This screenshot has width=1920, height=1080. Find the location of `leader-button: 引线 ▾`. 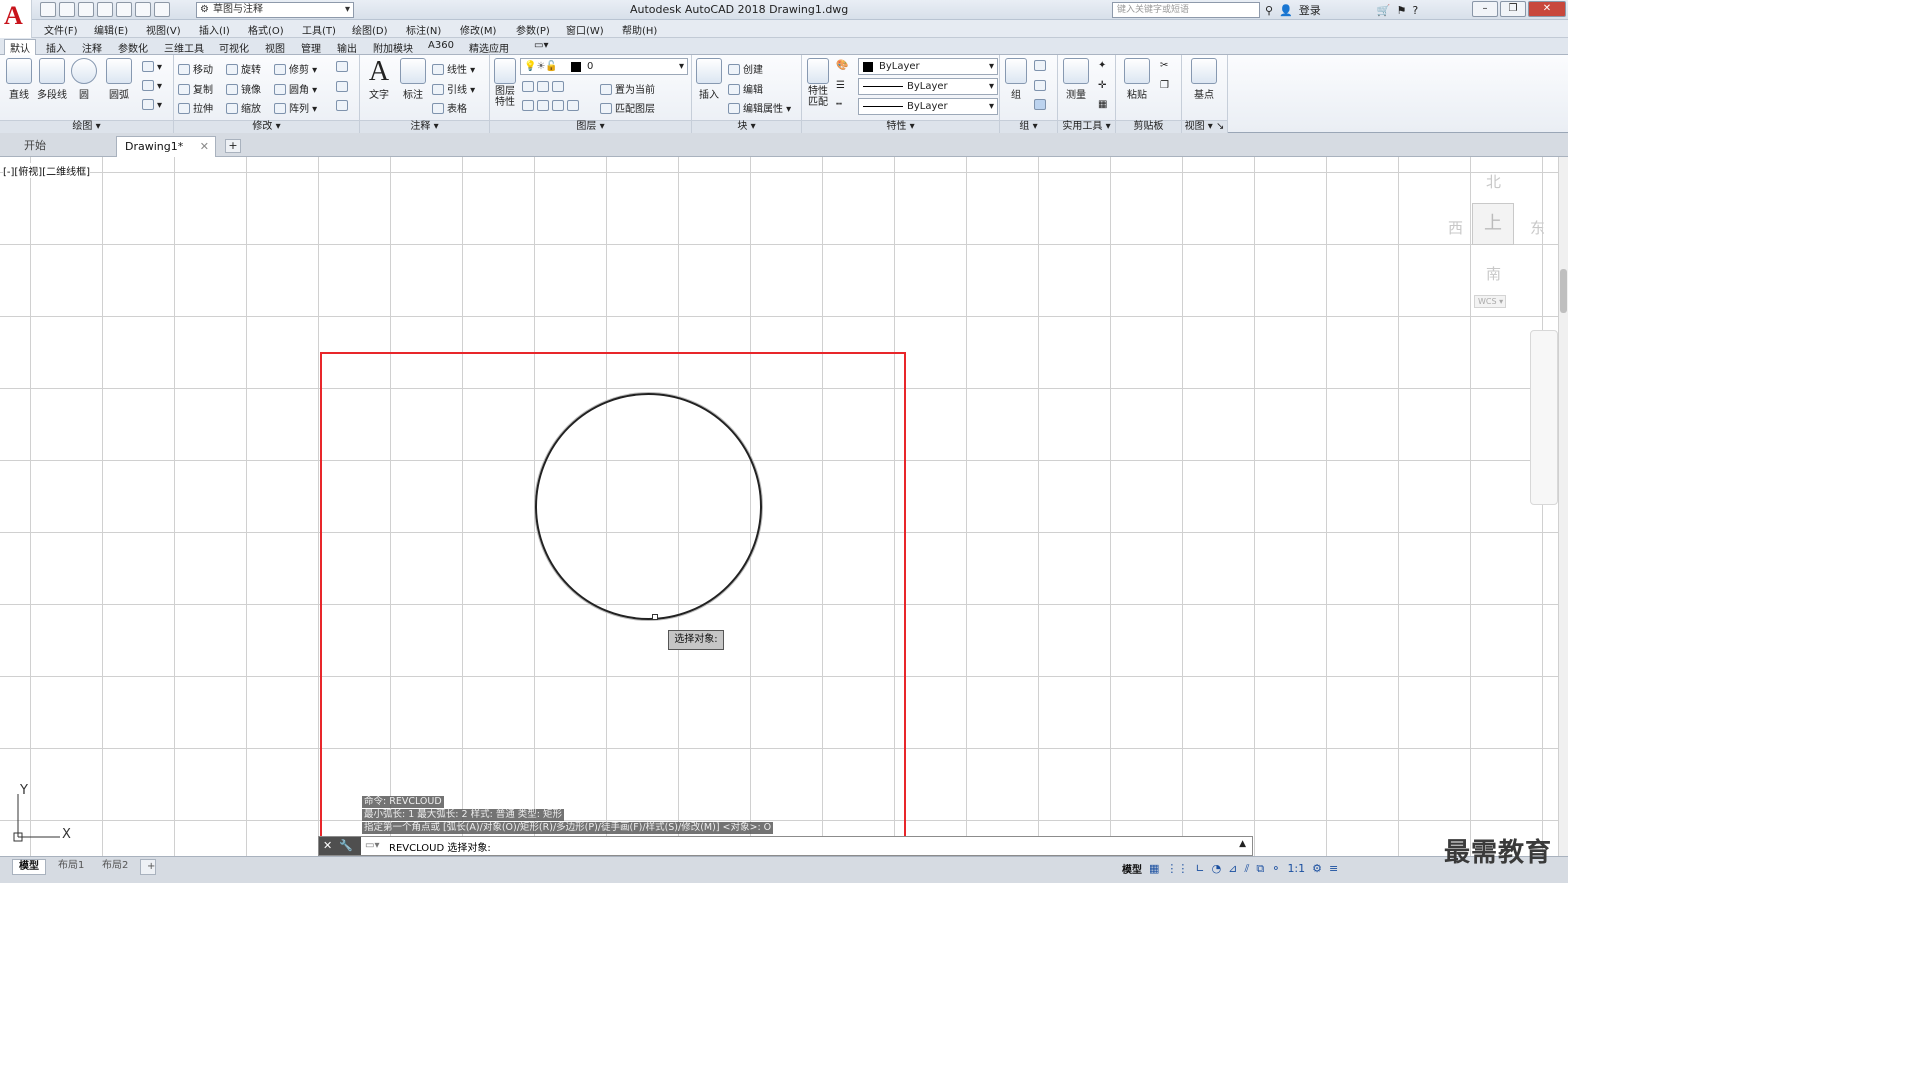

leader-button: 引线 ▾ is located at coordinates (453, 88).